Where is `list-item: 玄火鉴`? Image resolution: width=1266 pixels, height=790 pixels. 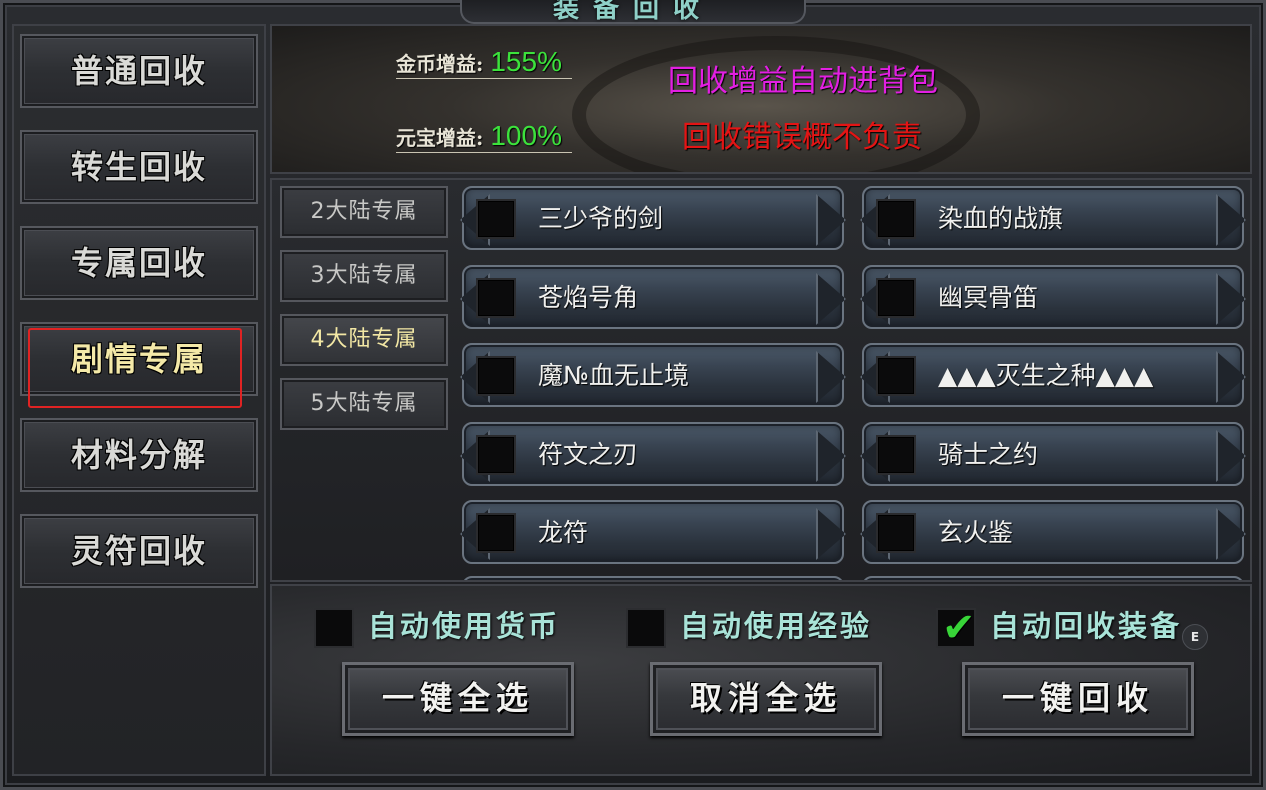
list-item: 玄火鉴 is located at coordinates (1053, 532).